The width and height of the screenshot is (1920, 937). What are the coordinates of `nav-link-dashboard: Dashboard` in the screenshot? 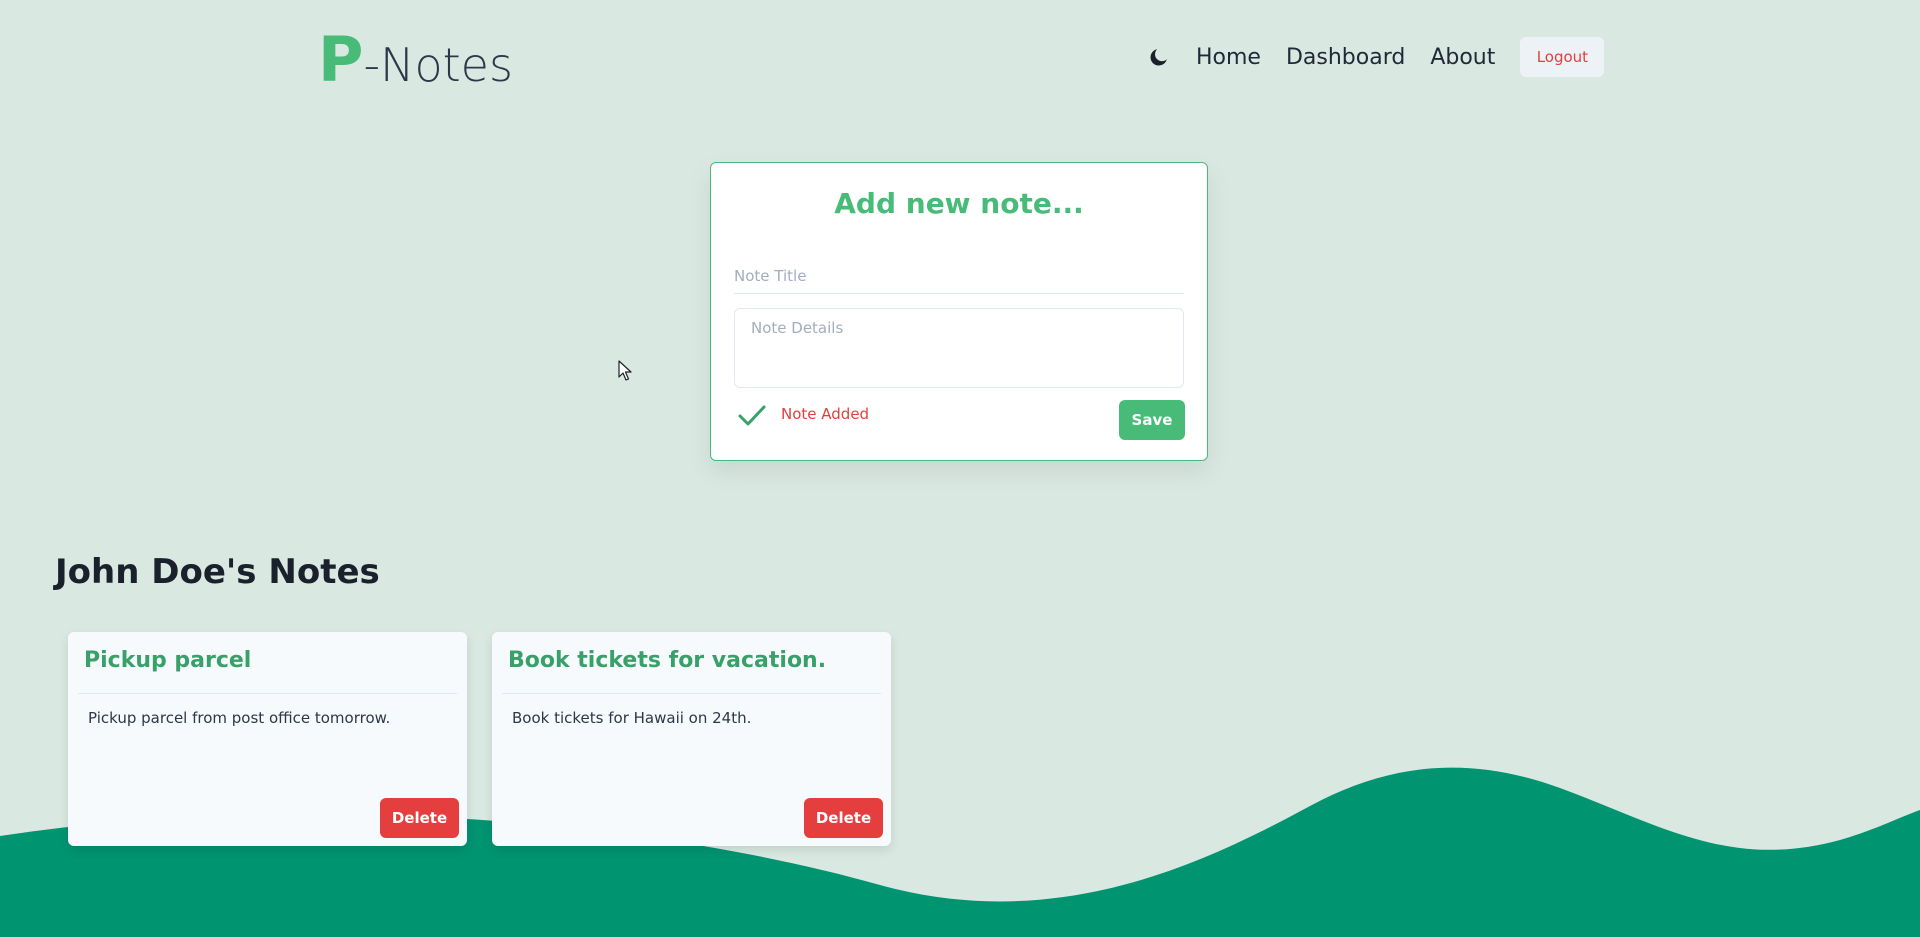 It's located at (1345, 57).